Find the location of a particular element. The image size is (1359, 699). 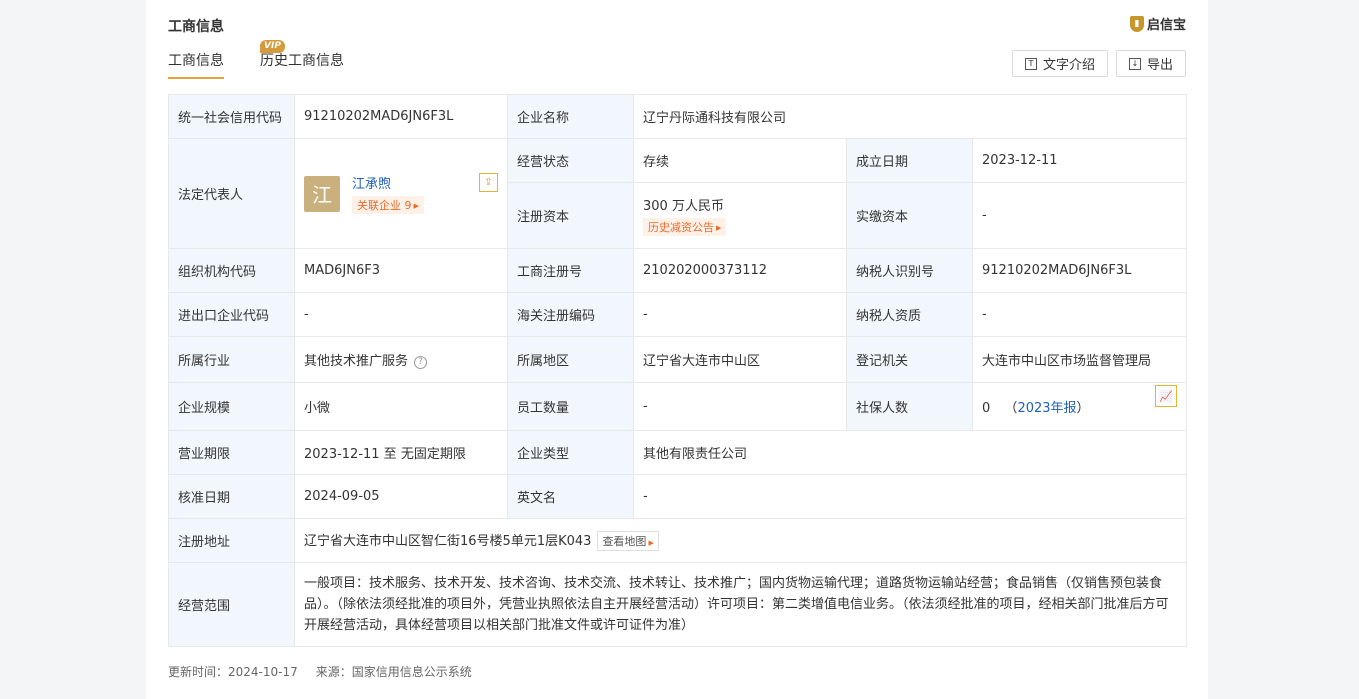

company-name-value: 辽宁丹际通科技有限公司 is located at coordinates (910, 116).